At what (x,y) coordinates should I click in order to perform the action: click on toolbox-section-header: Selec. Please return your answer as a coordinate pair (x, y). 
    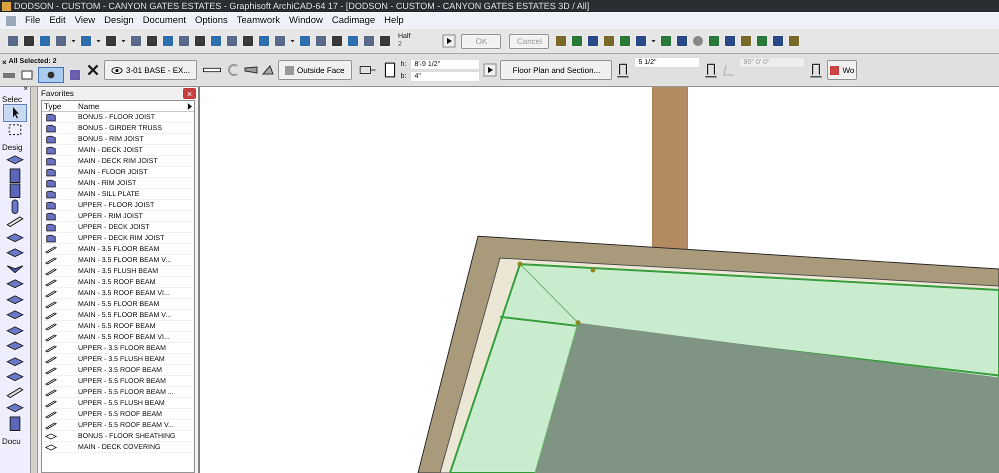
    Looking at the image, I should click on (11, 99).